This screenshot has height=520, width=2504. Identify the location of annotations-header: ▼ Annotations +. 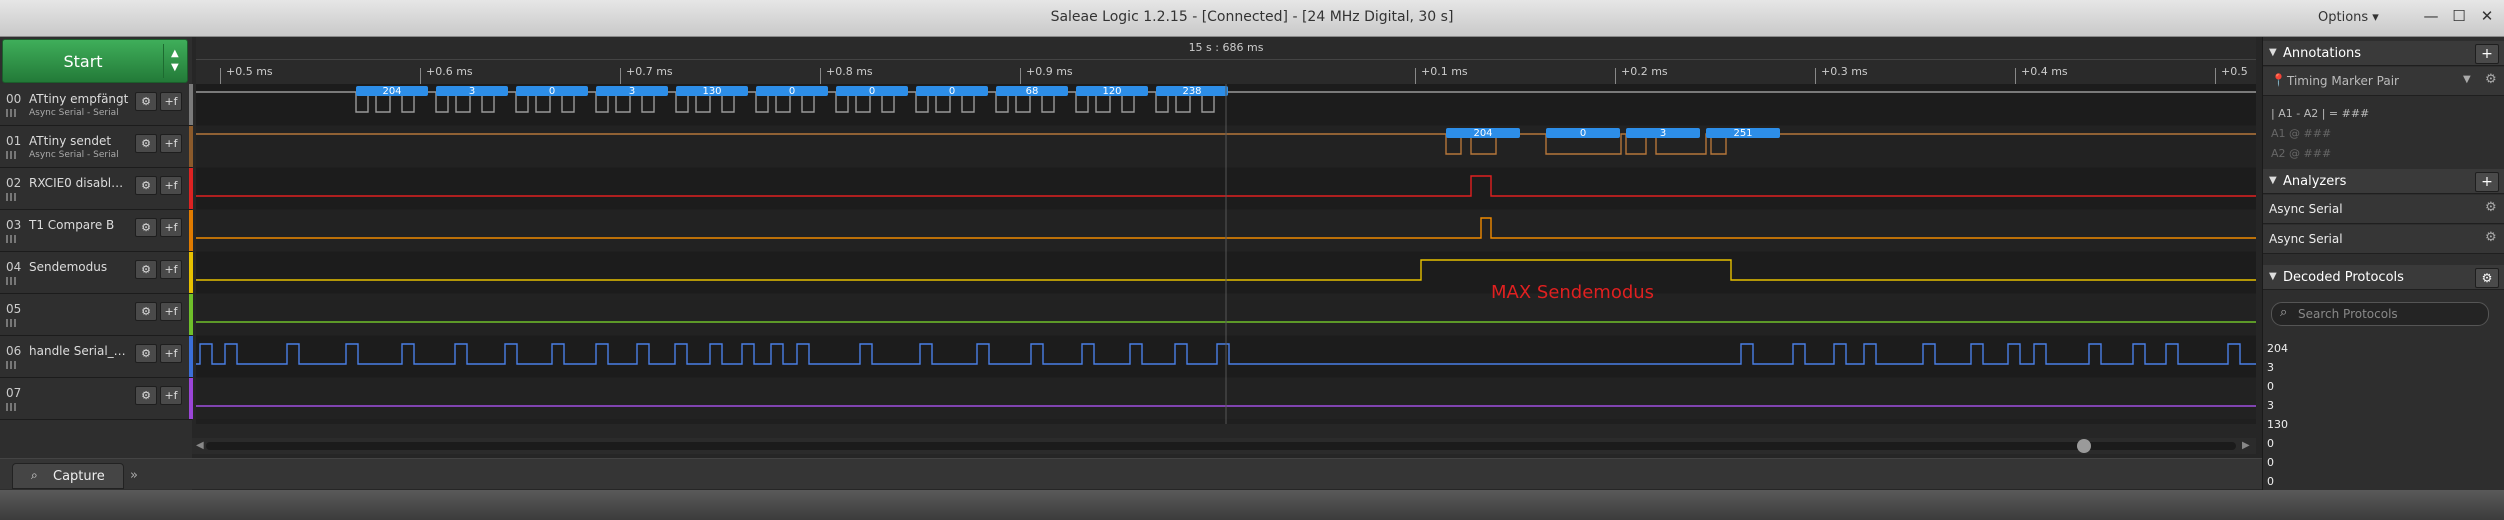
(2383, 53).